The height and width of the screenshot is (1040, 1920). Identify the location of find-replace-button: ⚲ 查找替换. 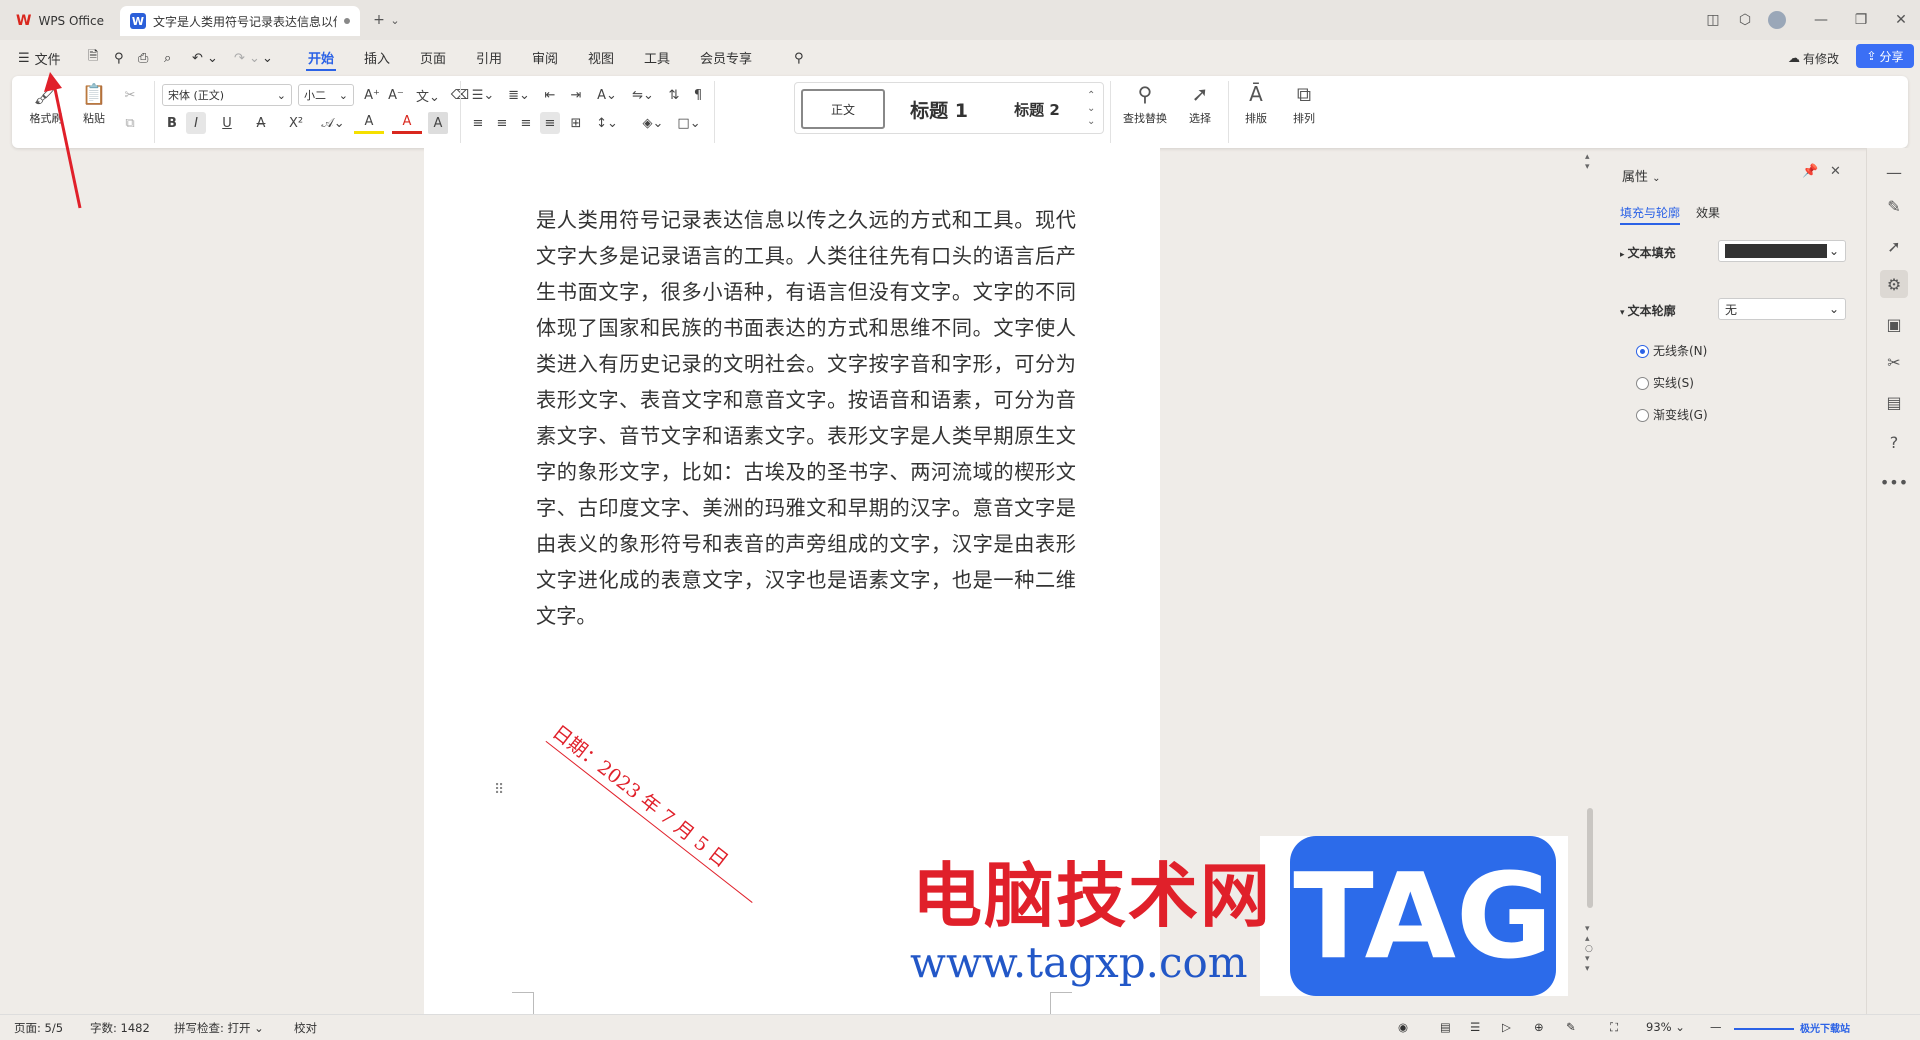
(1145, 107).